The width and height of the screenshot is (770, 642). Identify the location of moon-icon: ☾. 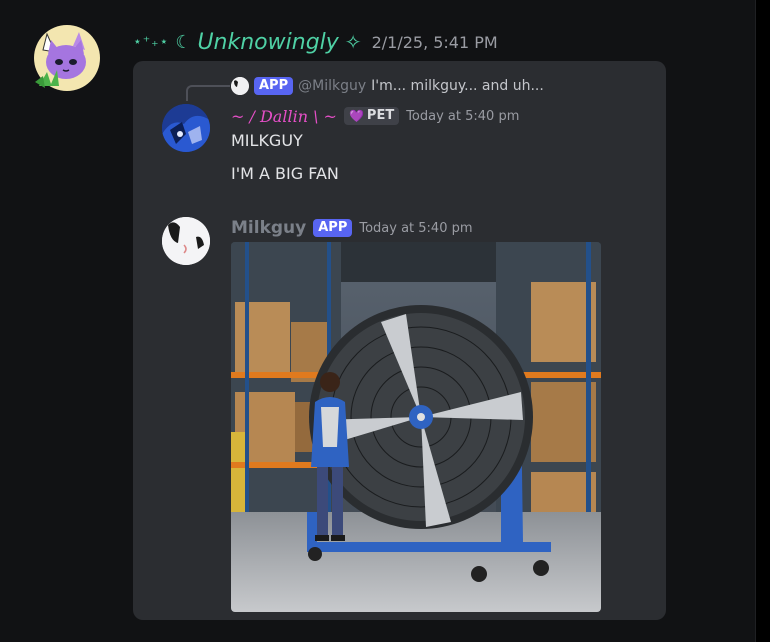
(183, 42).